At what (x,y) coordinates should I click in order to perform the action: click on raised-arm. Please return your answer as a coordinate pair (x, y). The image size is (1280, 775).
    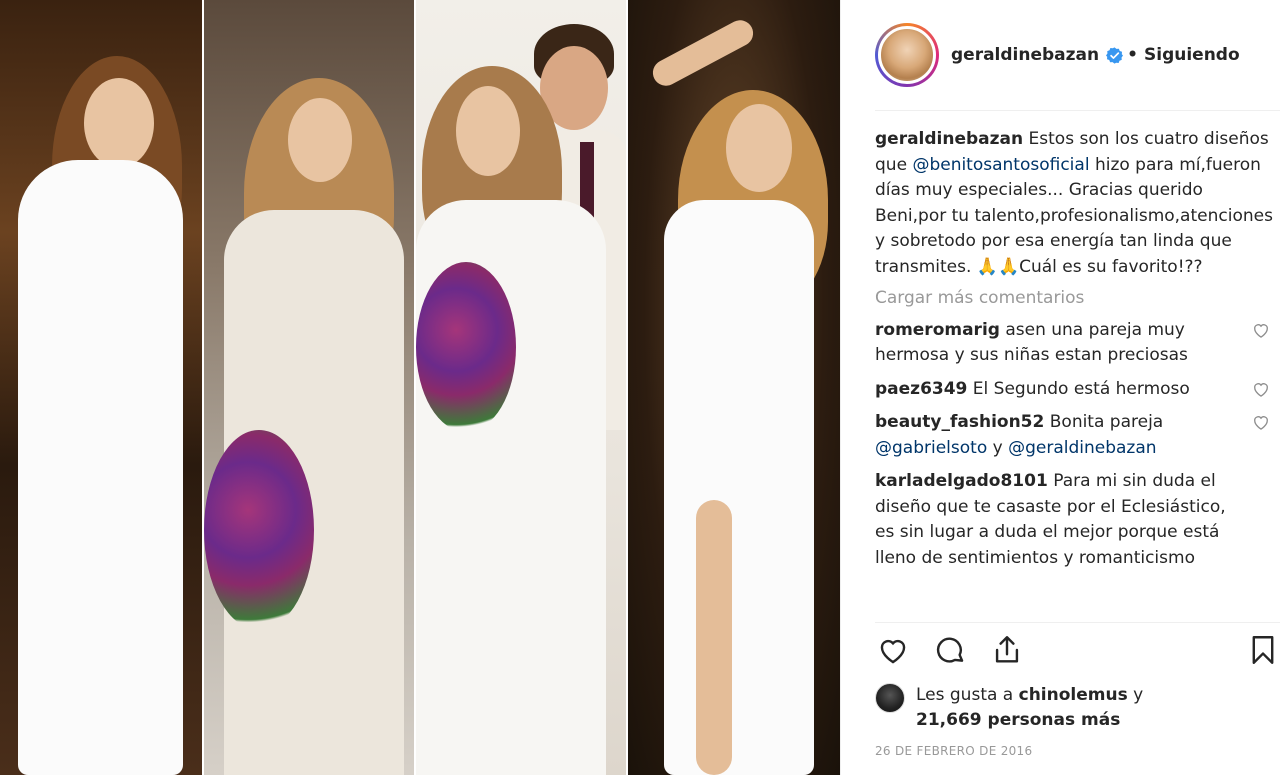
    Looking at the image, I should click on (703, 53).